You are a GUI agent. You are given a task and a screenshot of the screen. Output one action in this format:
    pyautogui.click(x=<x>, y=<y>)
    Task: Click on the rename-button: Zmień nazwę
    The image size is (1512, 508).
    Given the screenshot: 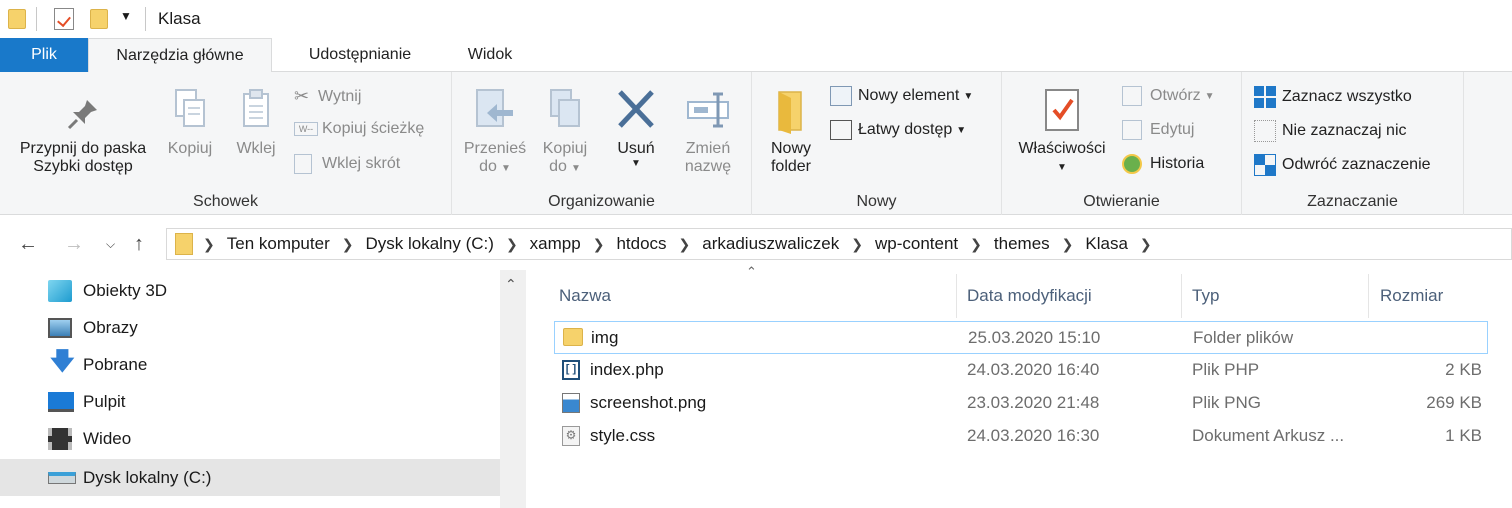 What is the action you would take?
    pyautogui.click(x=708, y=131)
    